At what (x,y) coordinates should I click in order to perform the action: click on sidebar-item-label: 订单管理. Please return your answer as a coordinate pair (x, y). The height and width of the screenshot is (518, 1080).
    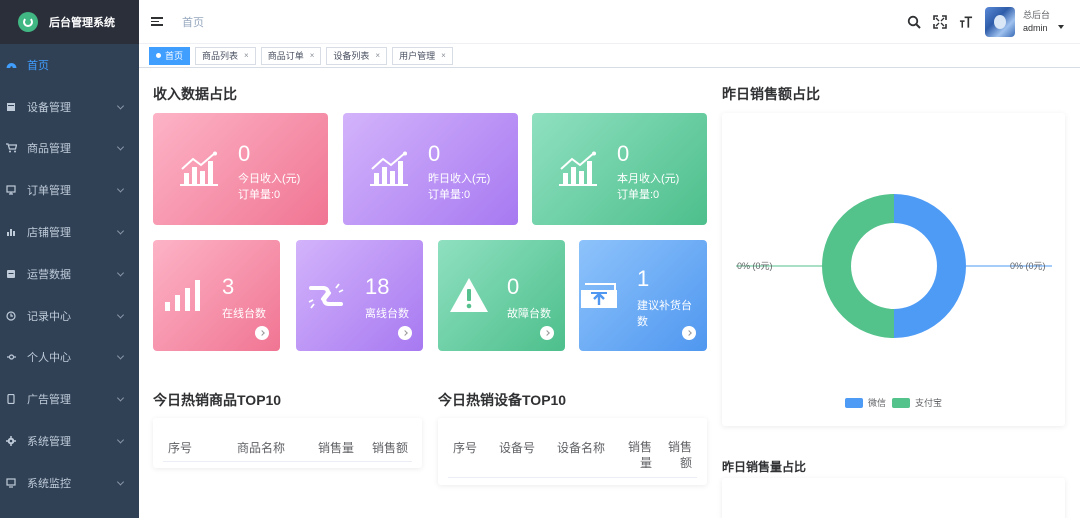
    Looking at the image, I should click on (49, 191).